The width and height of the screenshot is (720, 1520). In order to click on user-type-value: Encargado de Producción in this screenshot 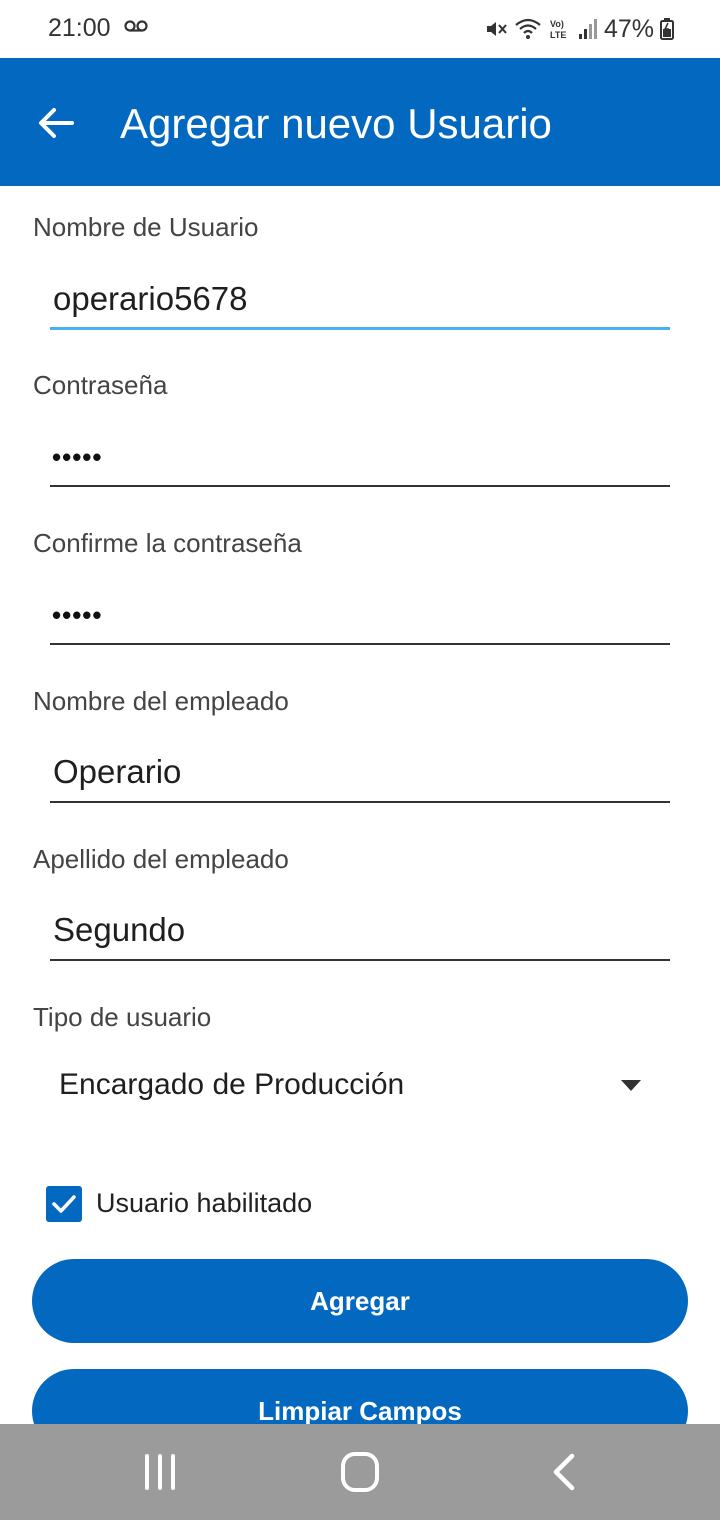, I will do `click(232, 1084)`.